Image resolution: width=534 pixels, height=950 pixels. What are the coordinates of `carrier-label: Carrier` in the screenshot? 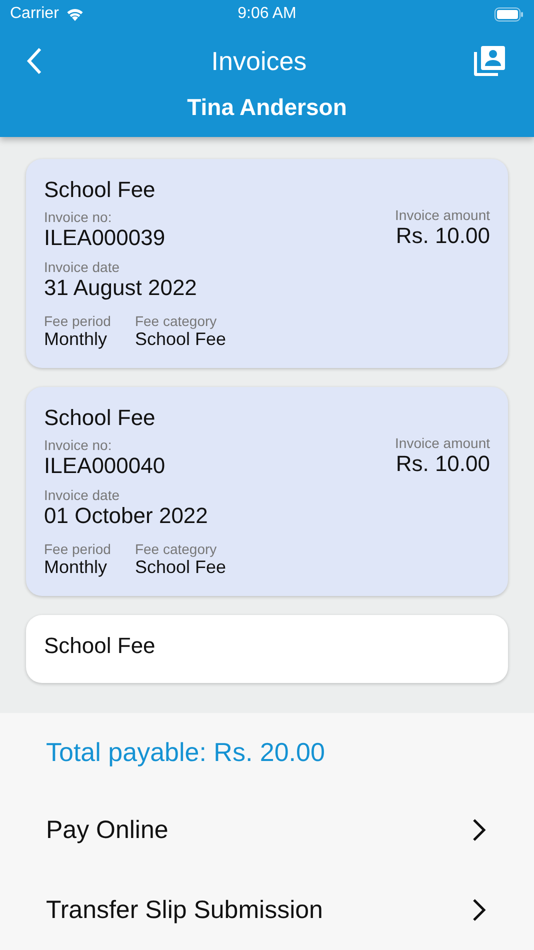 It's located at (34, 14).